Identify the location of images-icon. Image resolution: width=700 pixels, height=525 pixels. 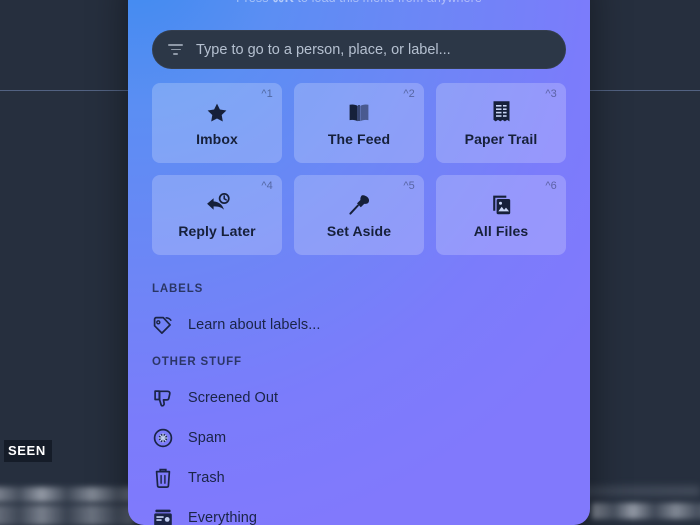
(501, 205).